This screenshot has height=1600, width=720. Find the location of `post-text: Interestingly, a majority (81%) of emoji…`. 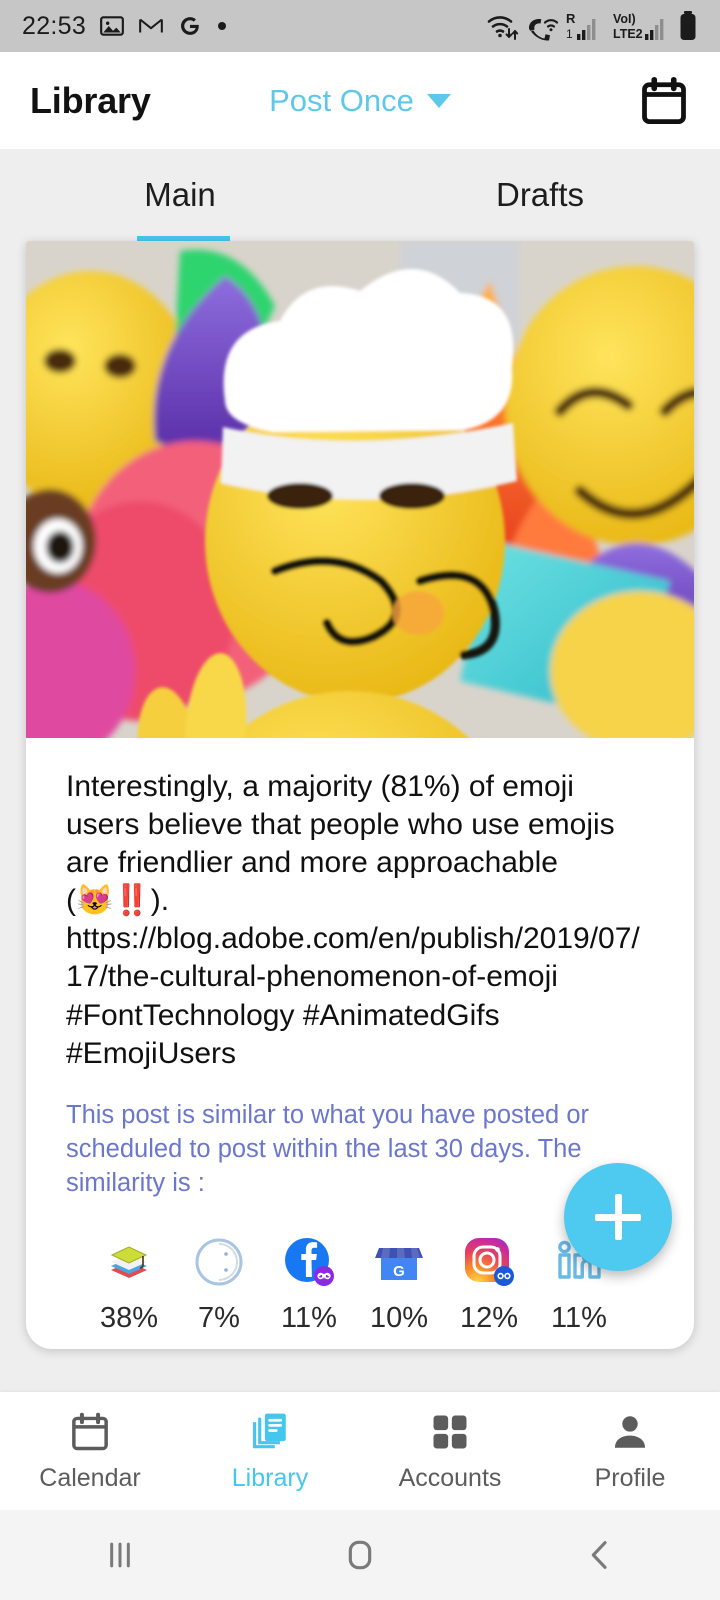

post-text: Interestingly, a majority (81%) of emoji… is located at coordinates (353, 920).